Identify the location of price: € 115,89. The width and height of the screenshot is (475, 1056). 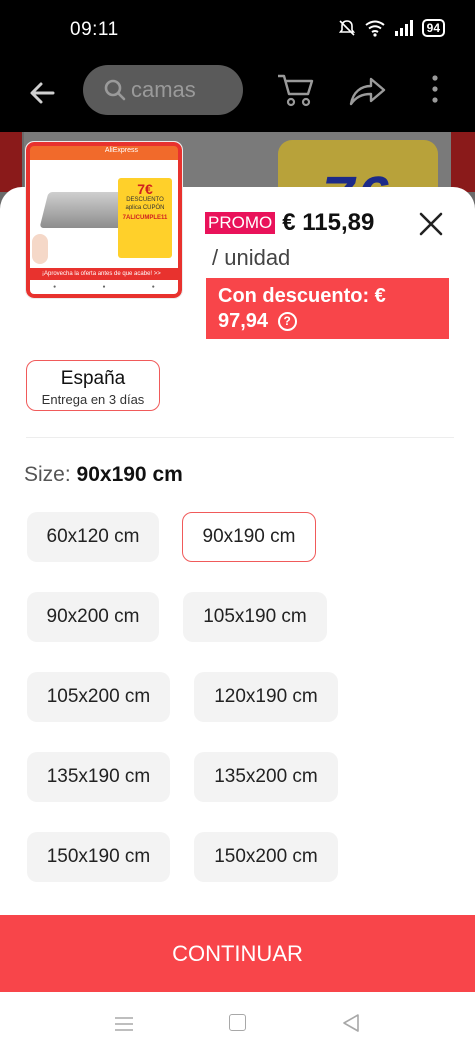
(328, 222).